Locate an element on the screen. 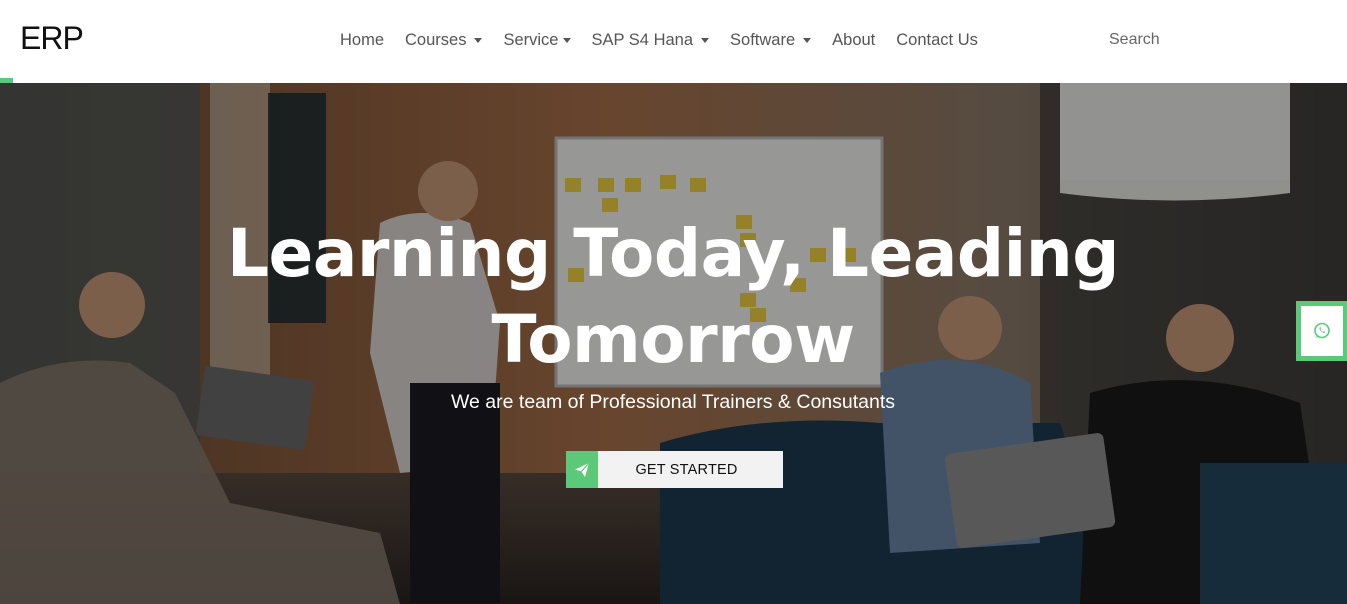 The height and width of the screenshot is (604, 1347). whatsapp-icon is located at coordinates (1322, 330).